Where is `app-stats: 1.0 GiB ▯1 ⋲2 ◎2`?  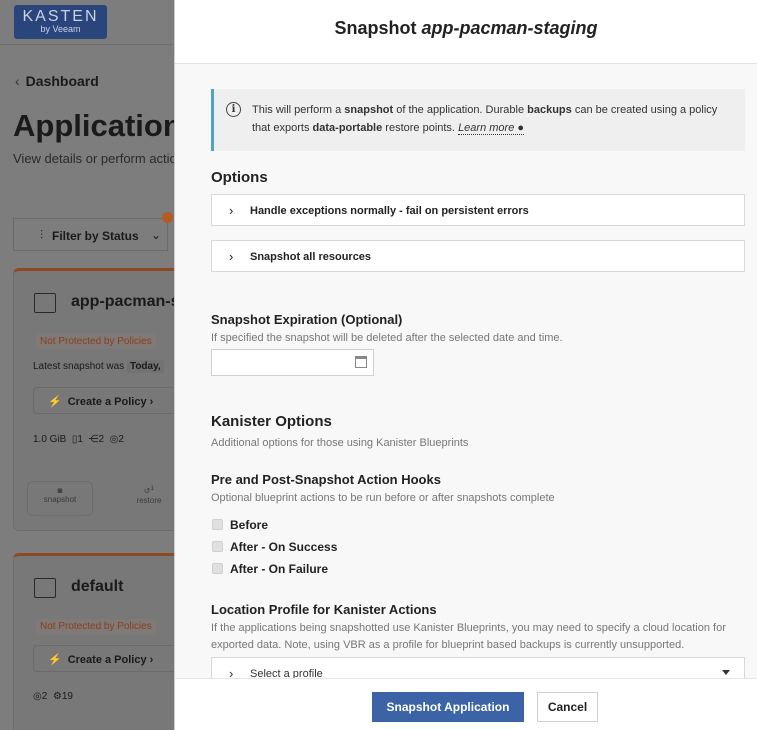 app-stats: 1.0 GiB ▯1 ⋲2 ◎2 is located at coordinates (78, 439).